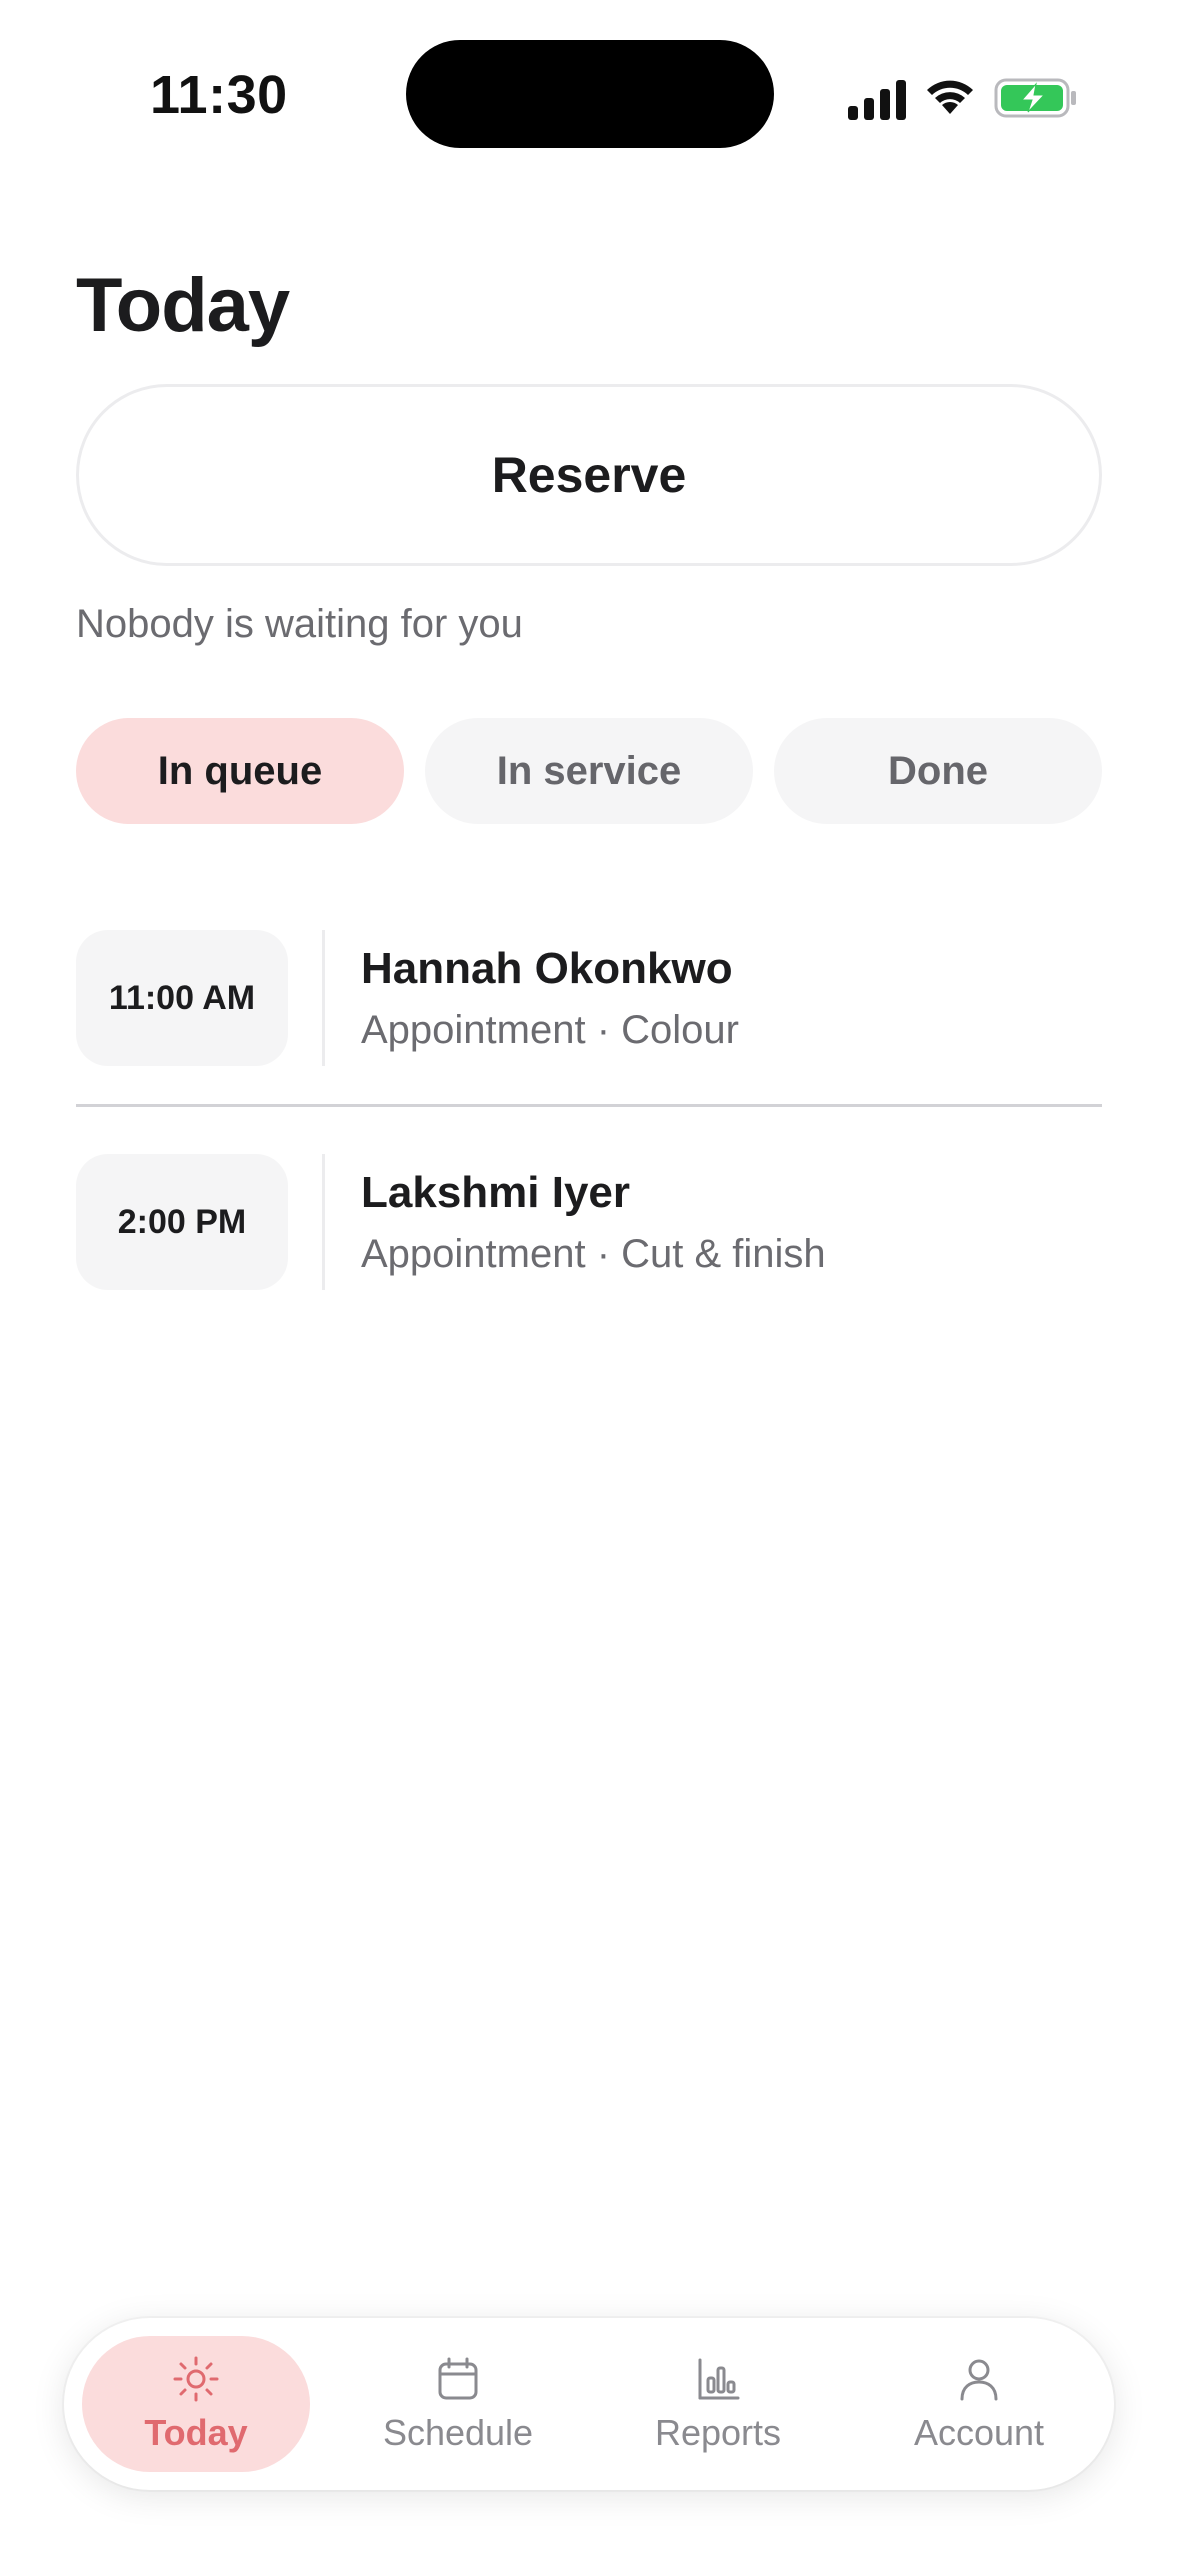 This screenshot has width=1179, height=2556. I want to click on appointment-detail: Appointment · Cut & finish, so click(593, 1254).